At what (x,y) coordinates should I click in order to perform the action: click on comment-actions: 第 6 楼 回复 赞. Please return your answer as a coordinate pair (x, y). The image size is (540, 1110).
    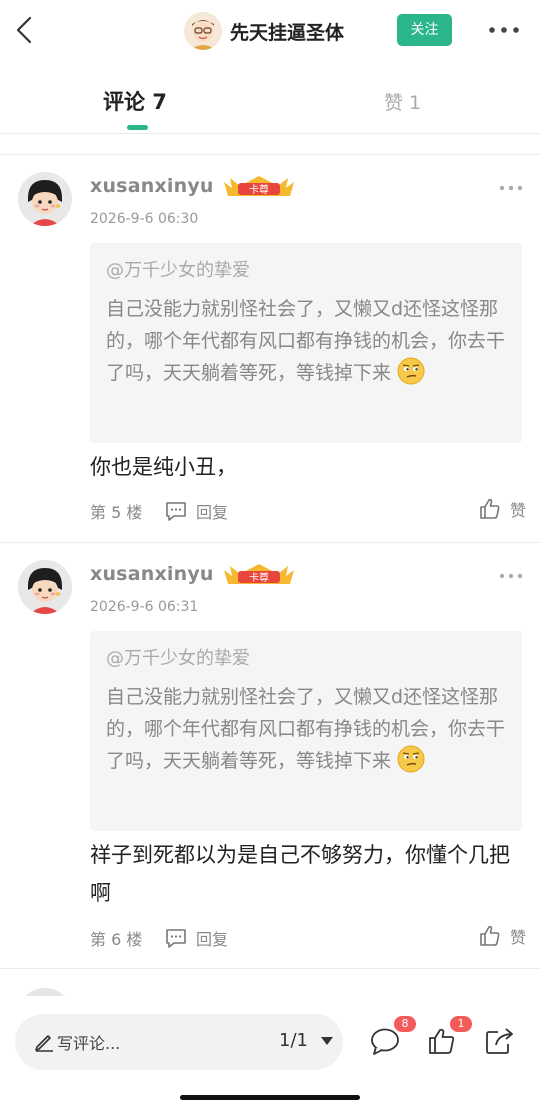
    Looking at the image, I should click on (308, 938).